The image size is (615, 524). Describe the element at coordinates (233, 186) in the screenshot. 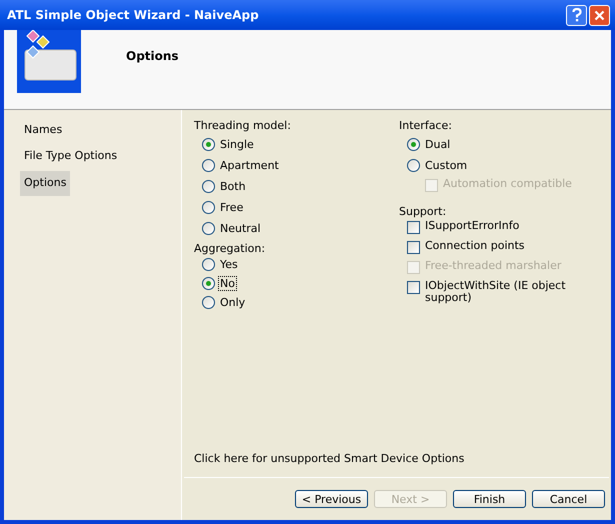

I see `radio-label: Both` at that location.